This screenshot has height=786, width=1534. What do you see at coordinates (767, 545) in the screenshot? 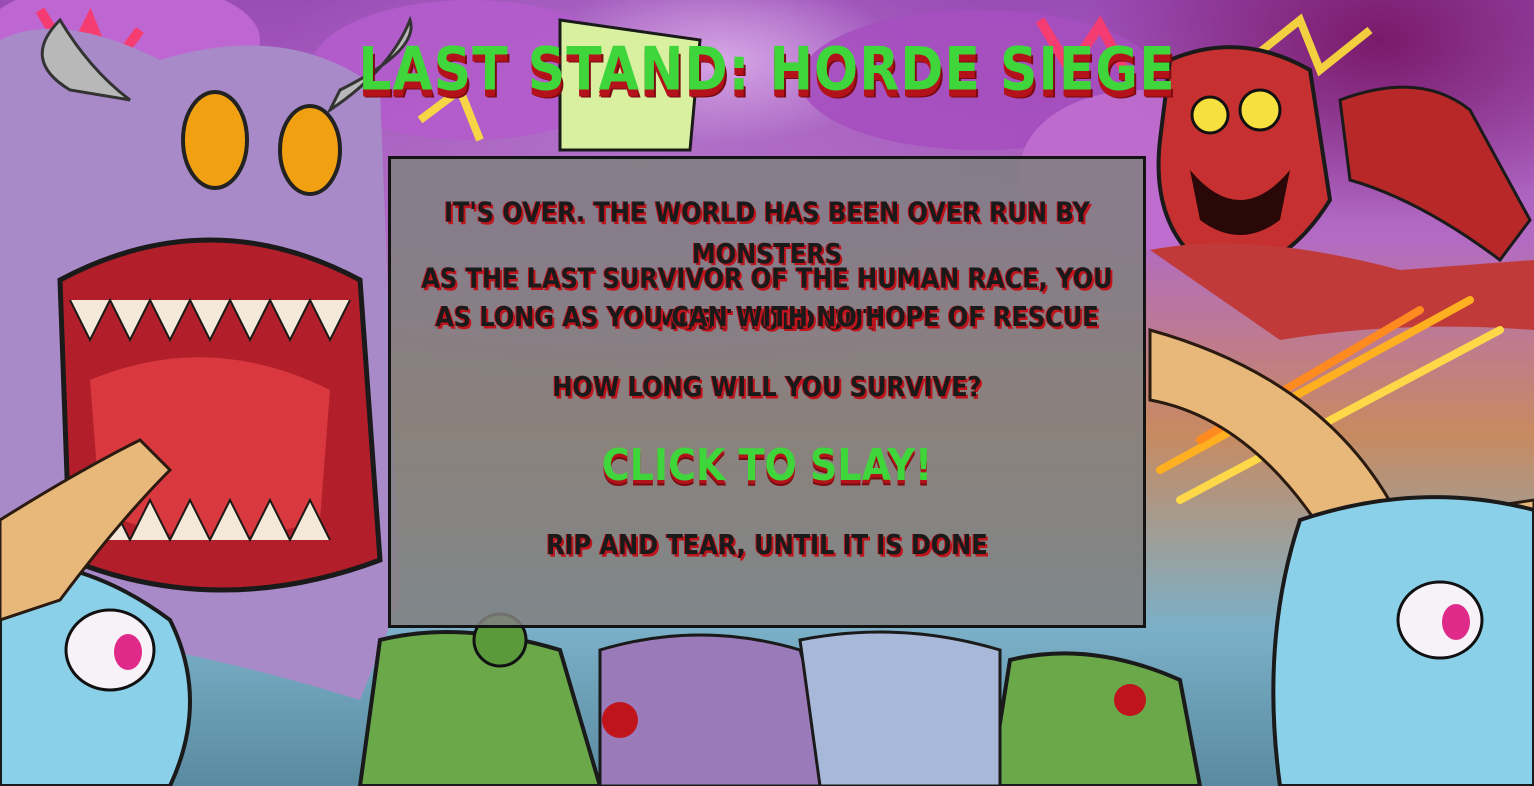
I see `intro-tagline: RIP AND TEAR, UNTIL IT IS DONE` at bounding box center [767, 545].